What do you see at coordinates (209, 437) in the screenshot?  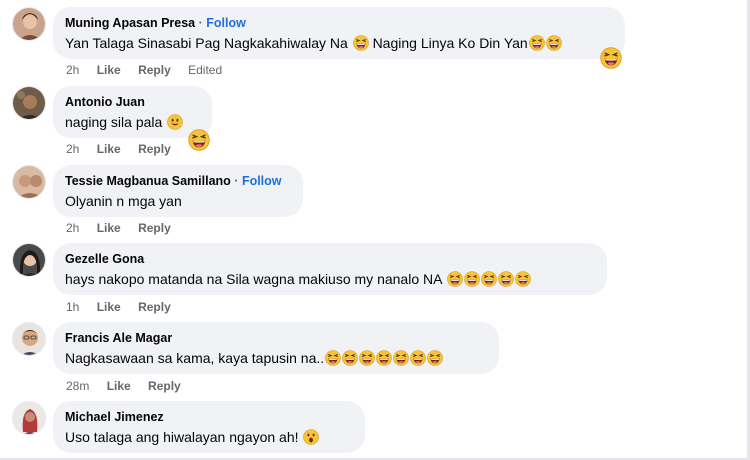 I see `comment-text: Uso talaga ang hiwalayan ngayon ah!` at bounding box center [209, 437].